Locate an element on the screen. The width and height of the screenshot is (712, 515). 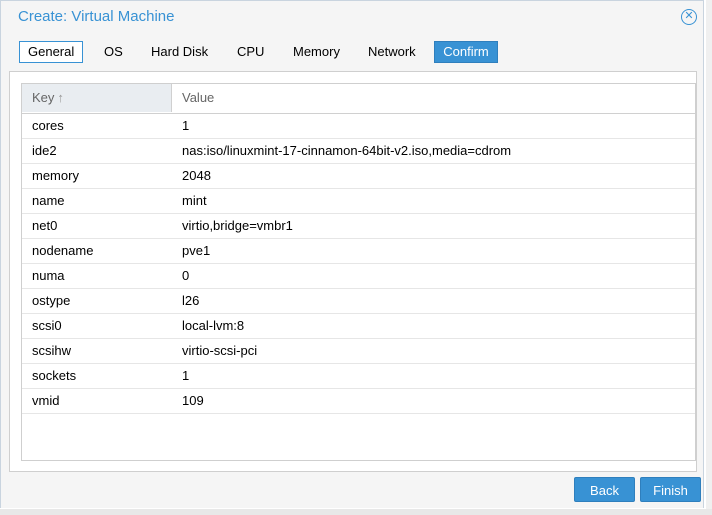
table-row: scsi0 local-lvm:8 is located at coordinates (358, 326).